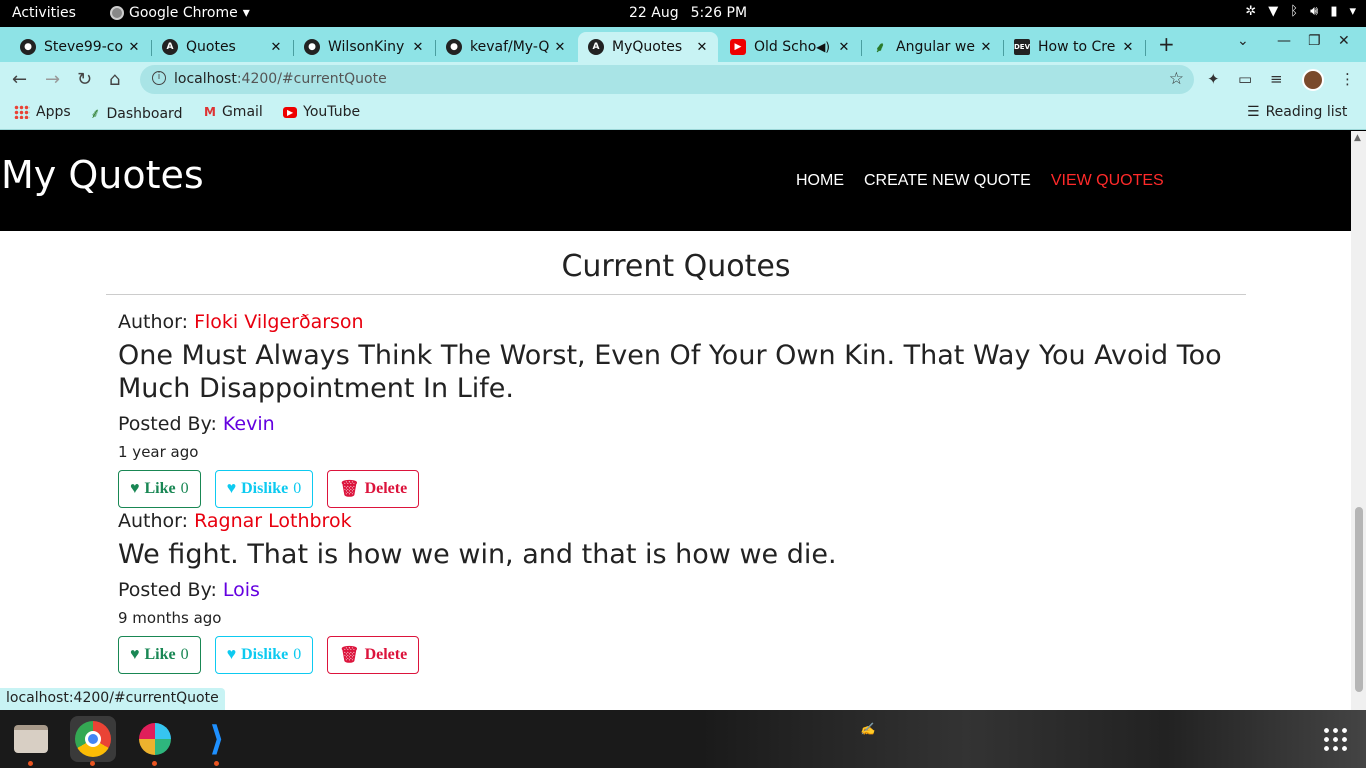  Describe the element at coordinates (1276, 79) in the screenshot. I see `media-control-icon: ≡` at that location.